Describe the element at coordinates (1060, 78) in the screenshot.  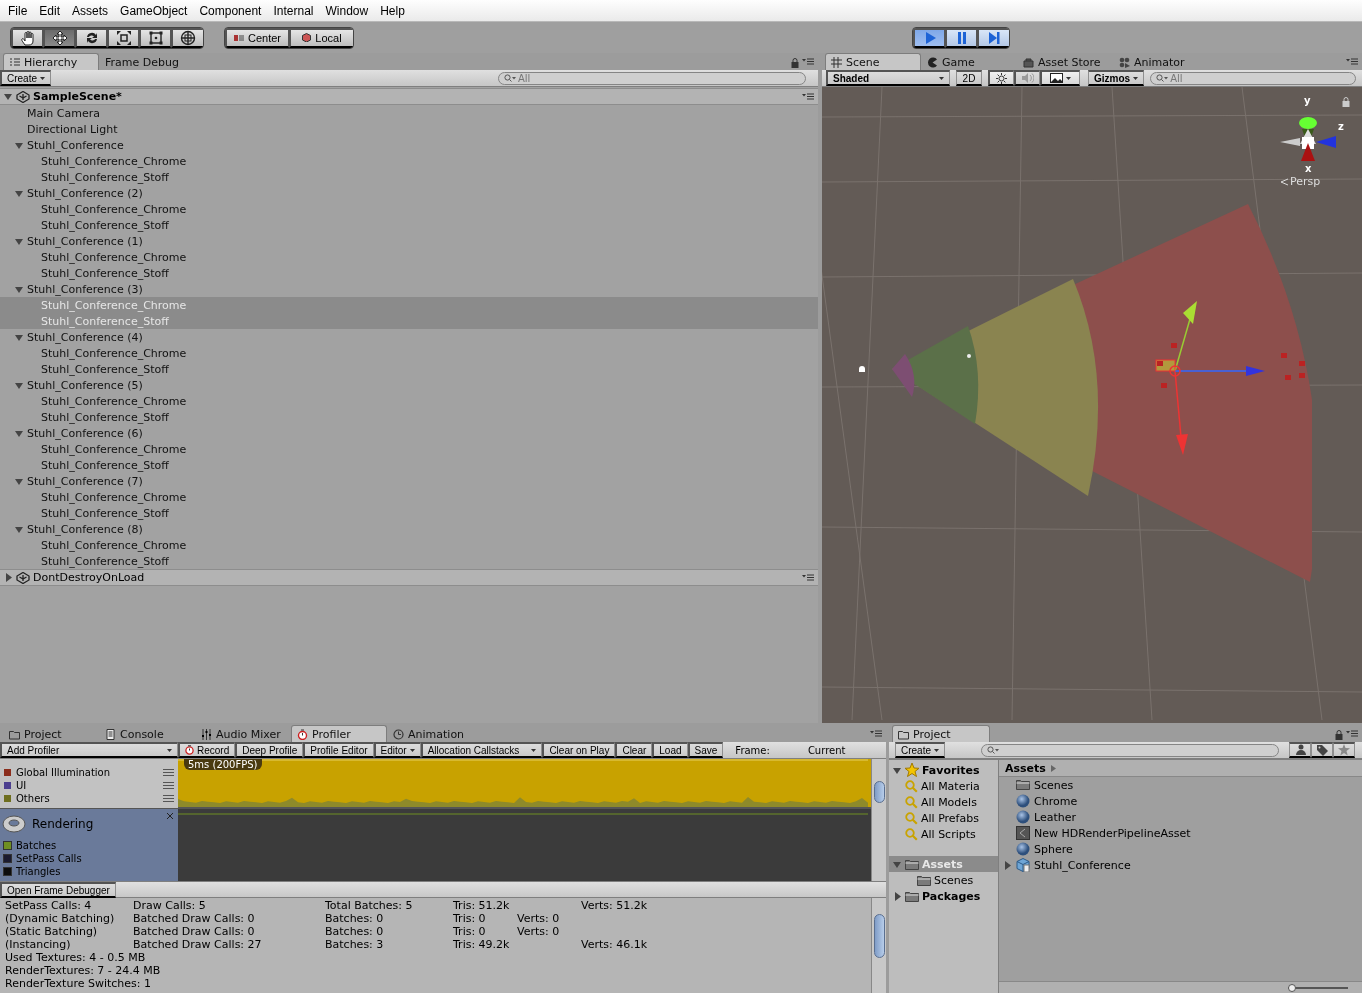
I see `effects-dropdown` at that location.